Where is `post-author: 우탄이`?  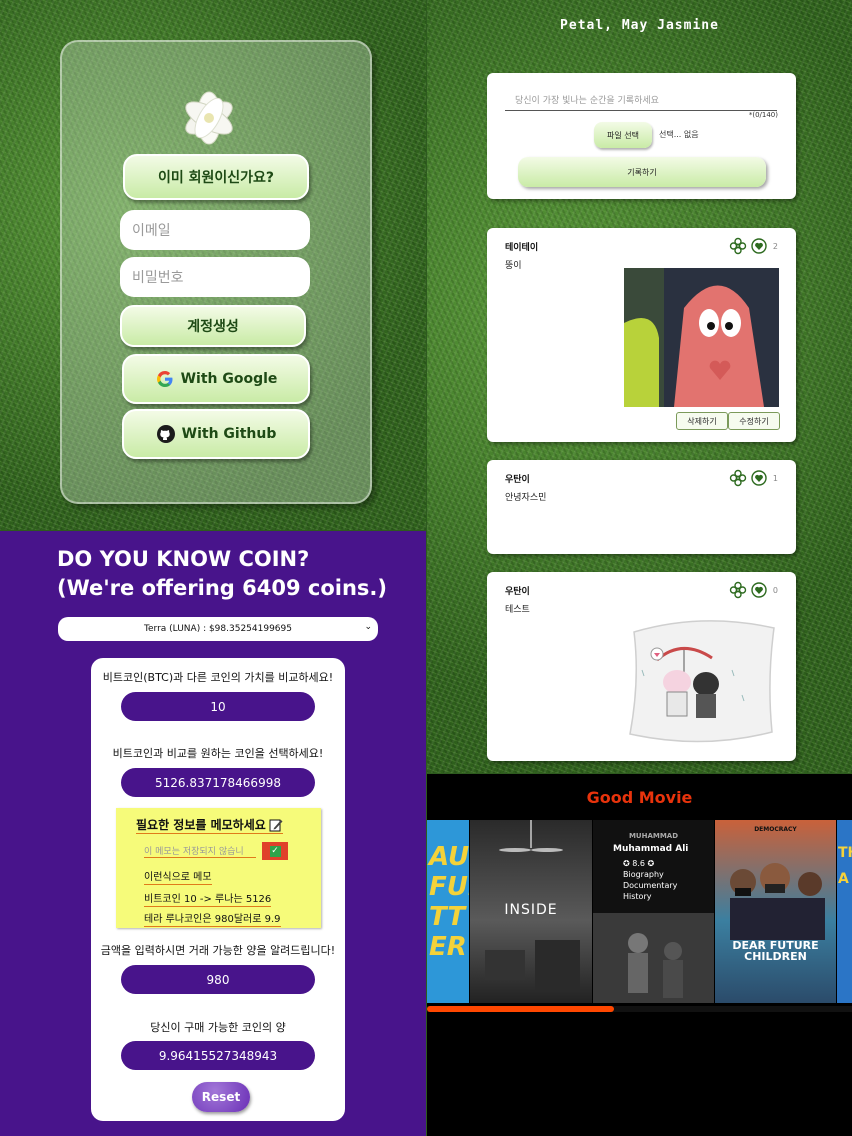 post-author: 우탄이 is located at coordinates (517, 480).